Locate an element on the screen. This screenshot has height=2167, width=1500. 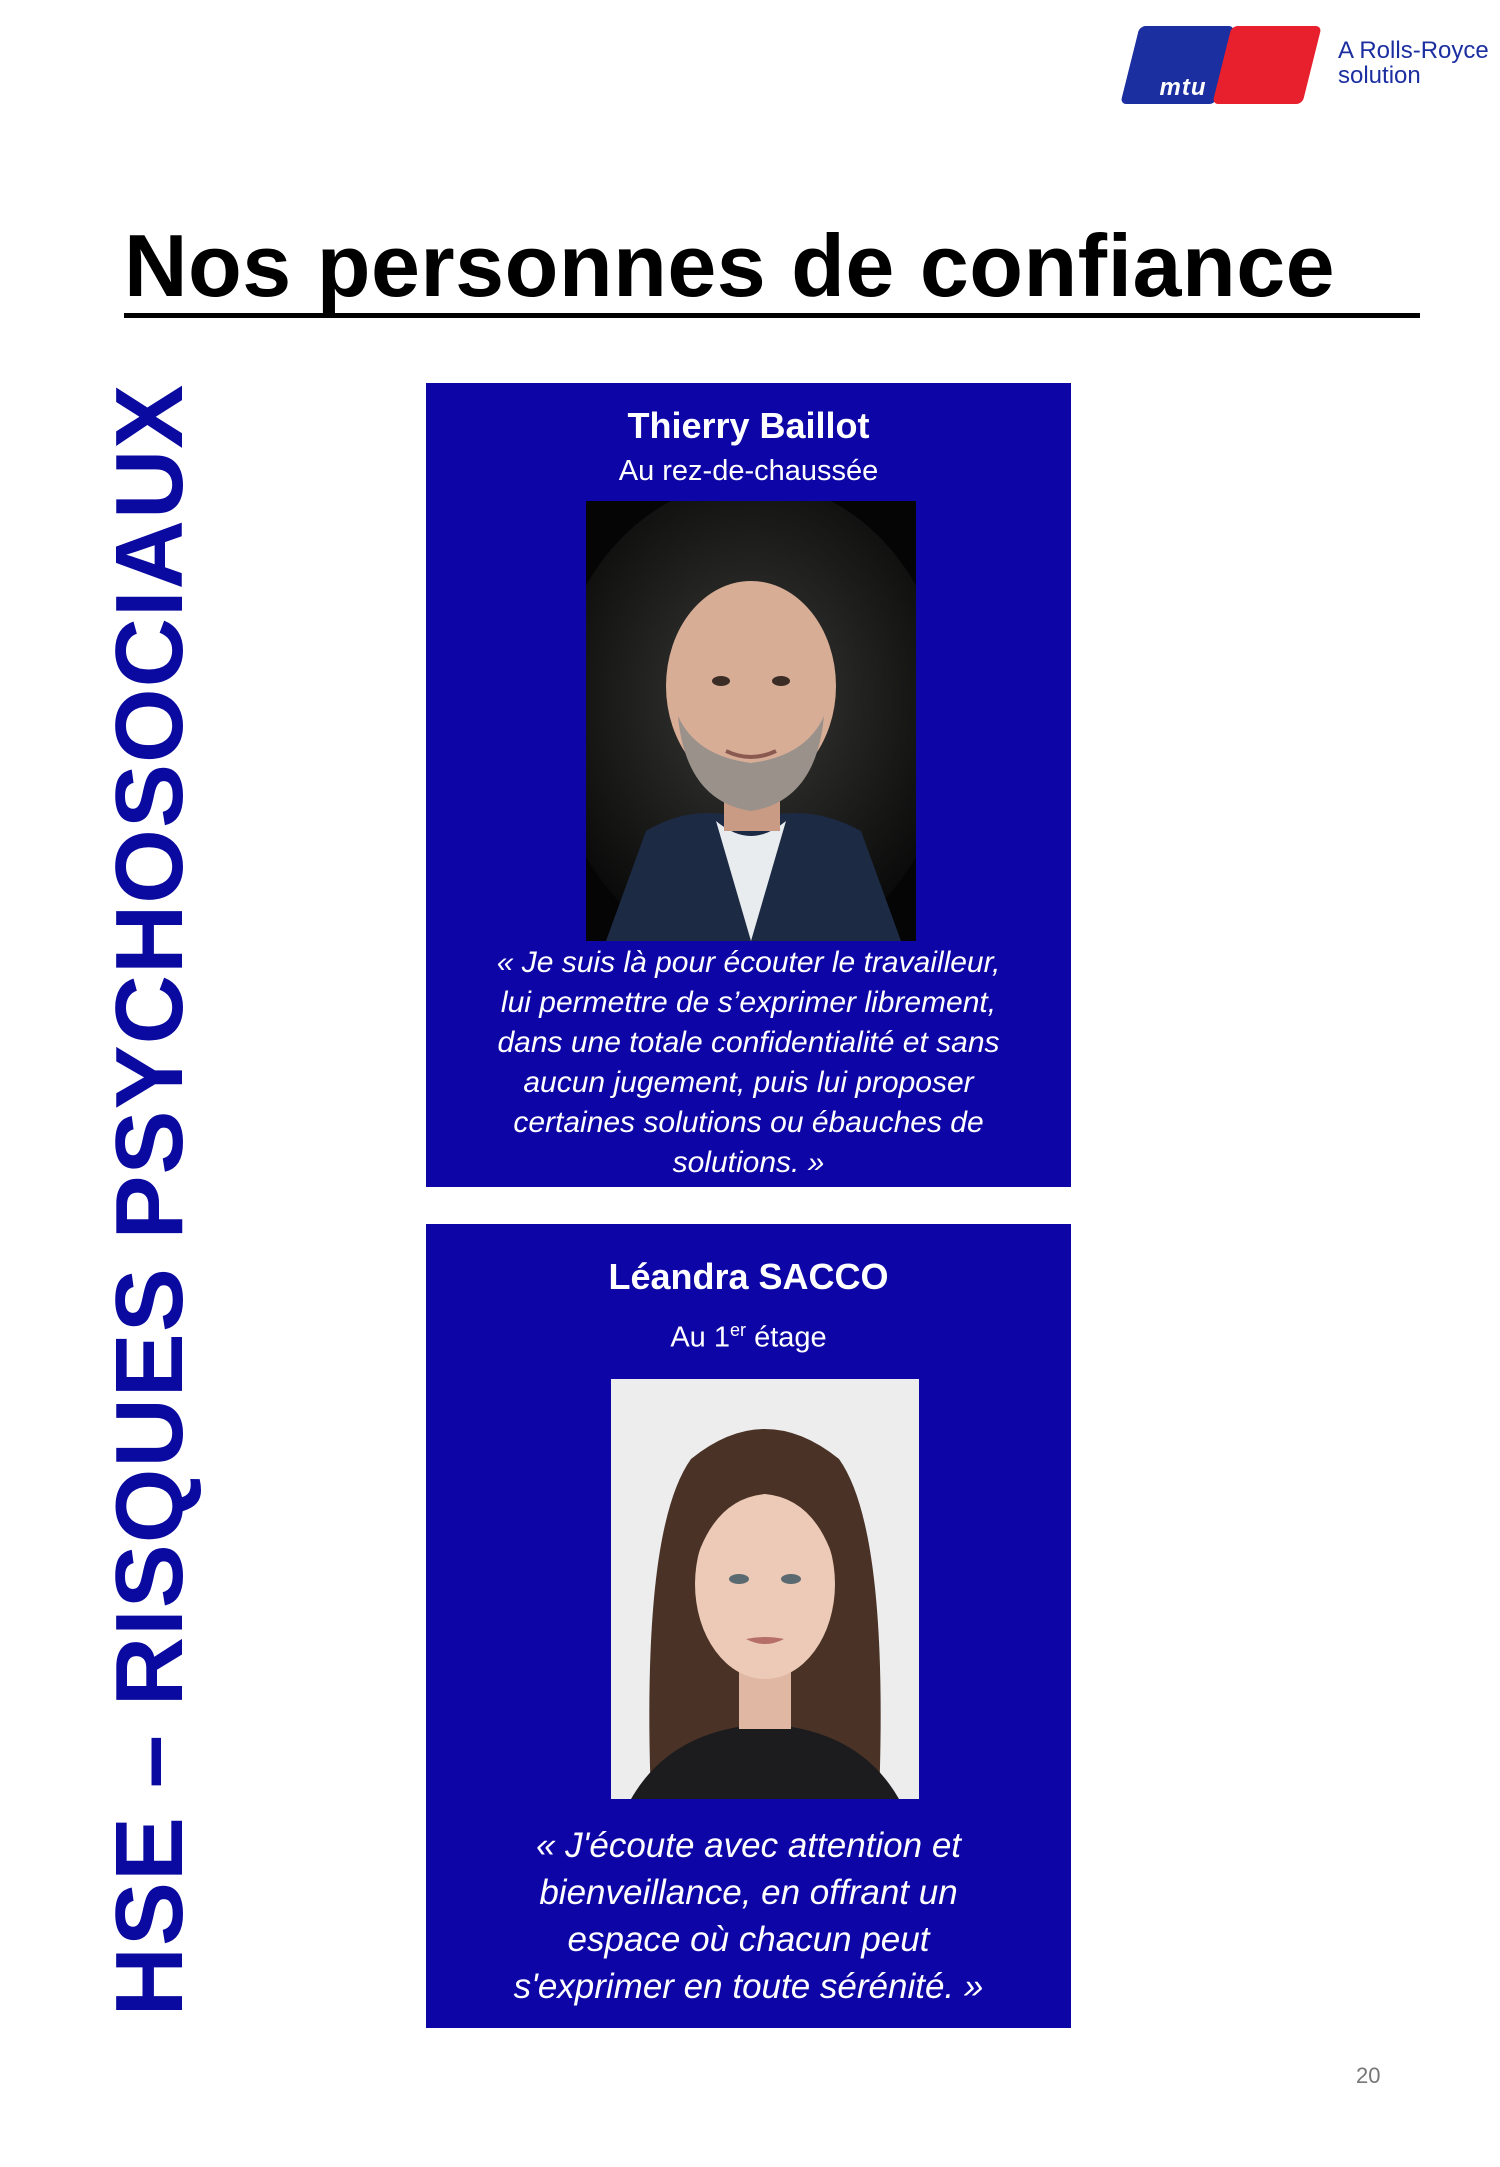
floor-superscript: er is located at coordinates (738, 1330).